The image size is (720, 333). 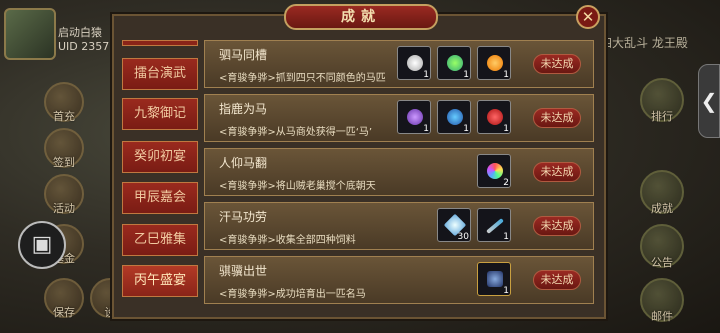 What do you see at coordinates (160, 198) in the screenshot?
I see `tab-jiachen: 甲辰嘉会` at bounding box center [160, 198].